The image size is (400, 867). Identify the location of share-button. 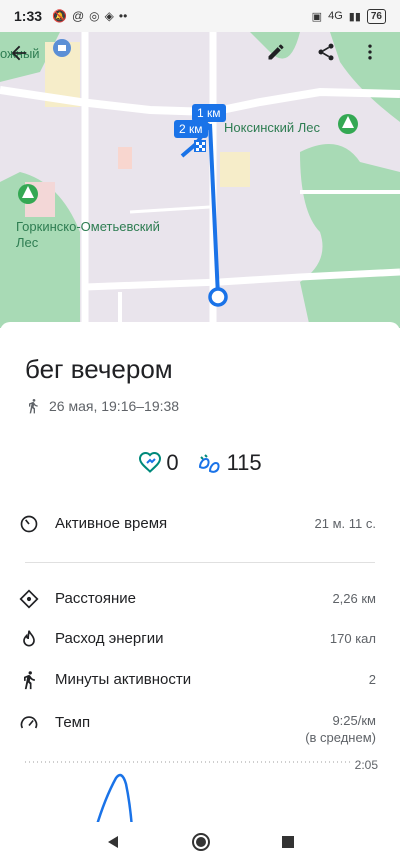
(334, 60).